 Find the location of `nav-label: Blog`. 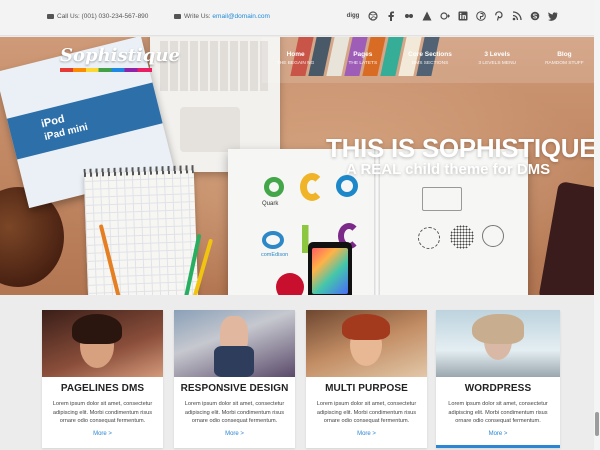

nav-label: Blog is located at coordinates (564, 54).